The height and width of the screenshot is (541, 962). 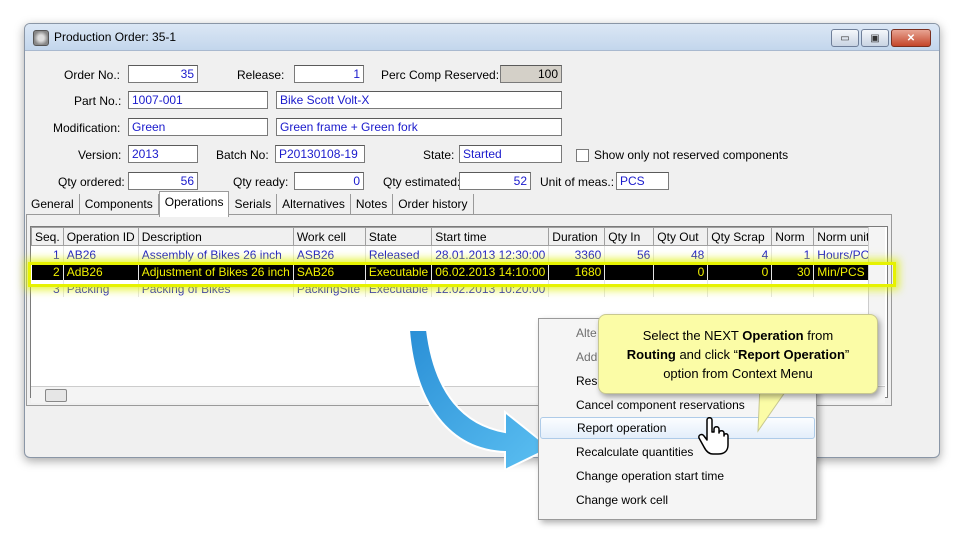 I want to click on show-only-not-reserved-label: Show only not reserved components, so click(x=691, y=155).